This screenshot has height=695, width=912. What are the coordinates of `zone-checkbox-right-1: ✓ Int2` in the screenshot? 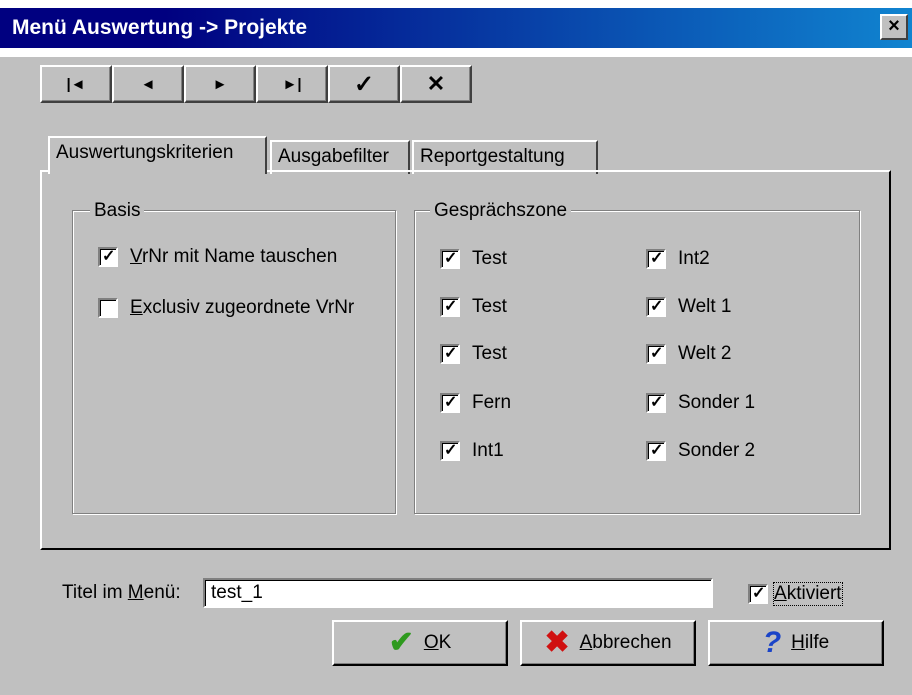 It's located at (678, 259).